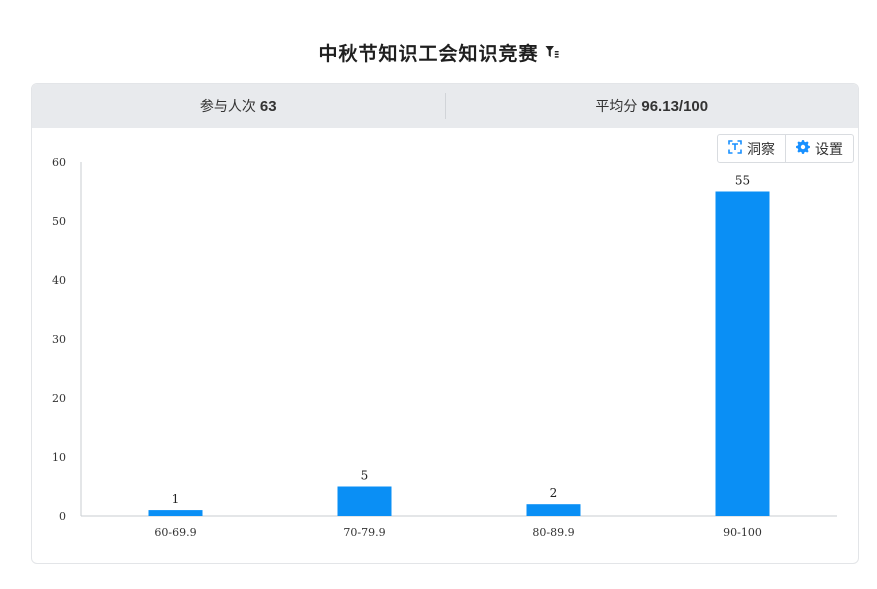 The image size is (877, 589). Describe the element at coordinates (59, 339) in the screenshot. I see `y-tick-label: 30` at that location.